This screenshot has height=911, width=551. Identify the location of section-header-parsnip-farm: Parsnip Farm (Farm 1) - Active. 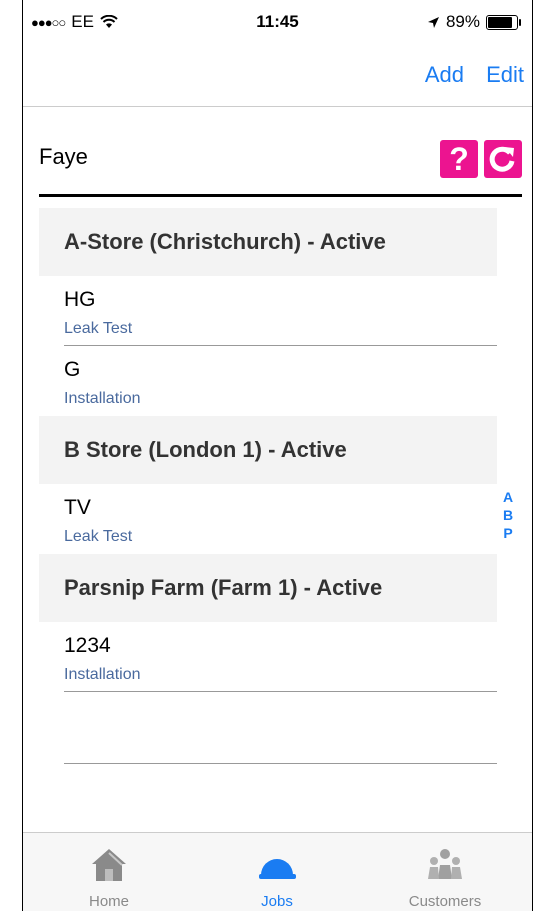
(268, 588).